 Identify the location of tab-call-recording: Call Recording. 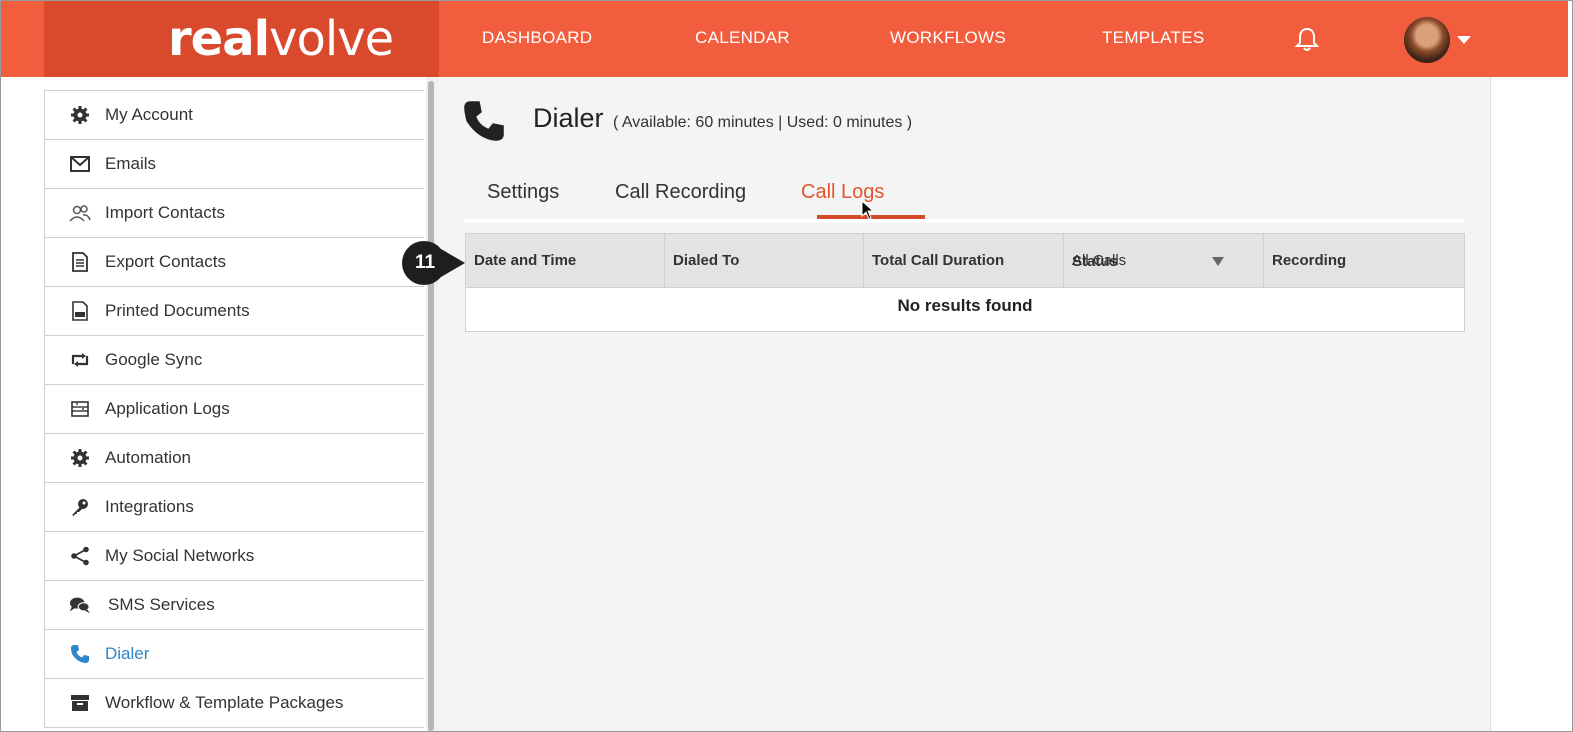
(680, 192).